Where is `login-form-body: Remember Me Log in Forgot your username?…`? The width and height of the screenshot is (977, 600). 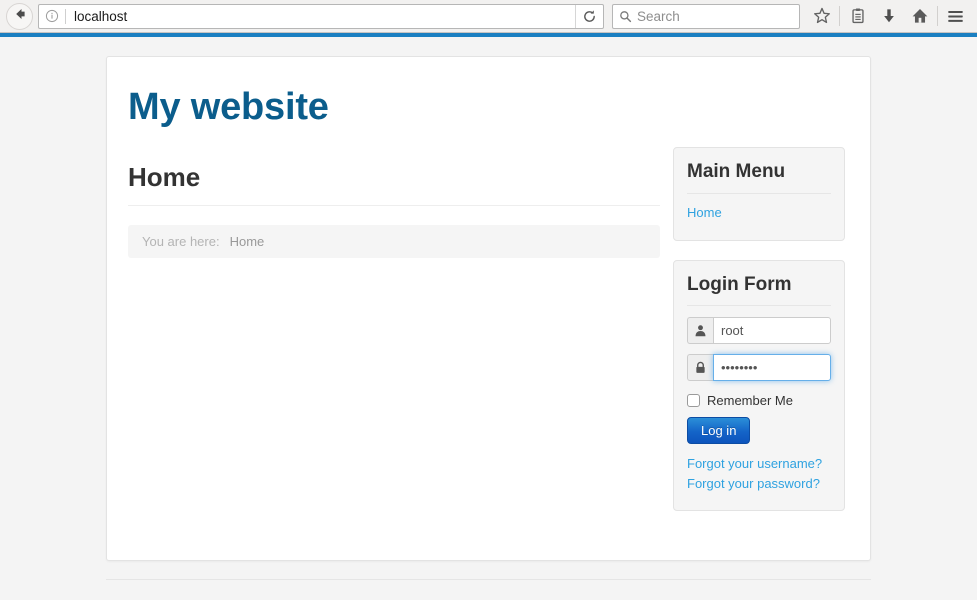 login-form-body: Remember Me Log in Forgot your username?… is located at coordinates (759, 399).